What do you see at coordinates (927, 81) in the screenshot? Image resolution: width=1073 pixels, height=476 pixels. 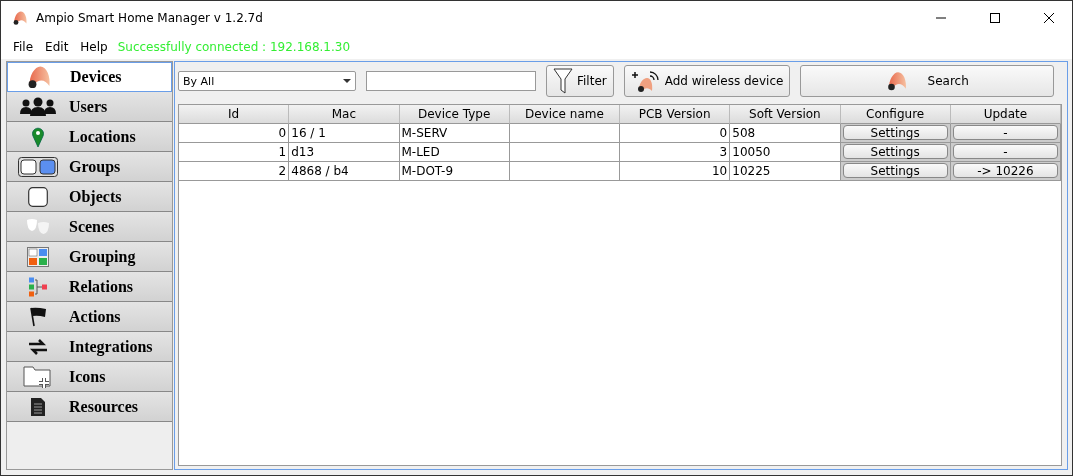 I see `search-button: Search` at bounding box center [927, 81].